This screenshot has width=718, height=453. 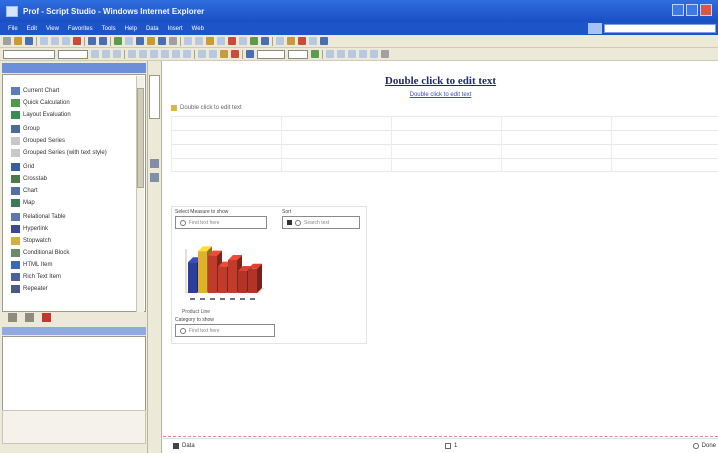 What do you see at coordinates (29, 289) in the screenshot?
I see `list-item: Repeater` at bounding box center [29, 289].